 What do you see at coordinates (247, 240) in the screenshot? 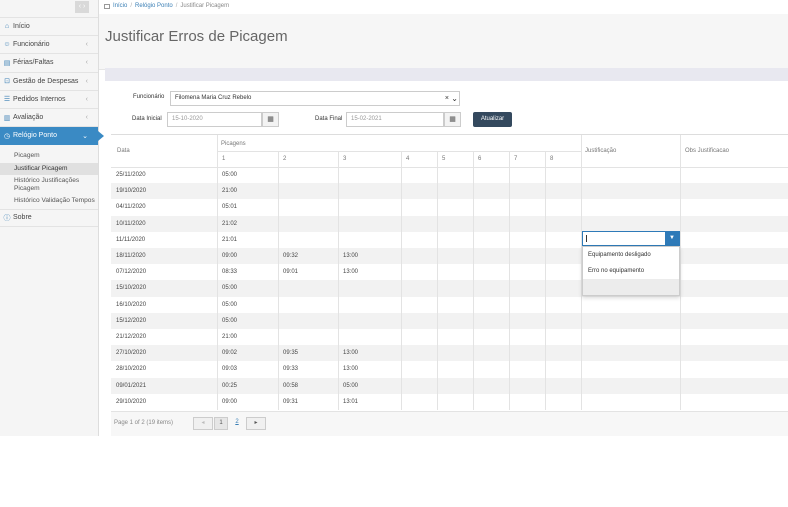
I see `cell-picagem: 21:01` at bounding box center [247, 240].